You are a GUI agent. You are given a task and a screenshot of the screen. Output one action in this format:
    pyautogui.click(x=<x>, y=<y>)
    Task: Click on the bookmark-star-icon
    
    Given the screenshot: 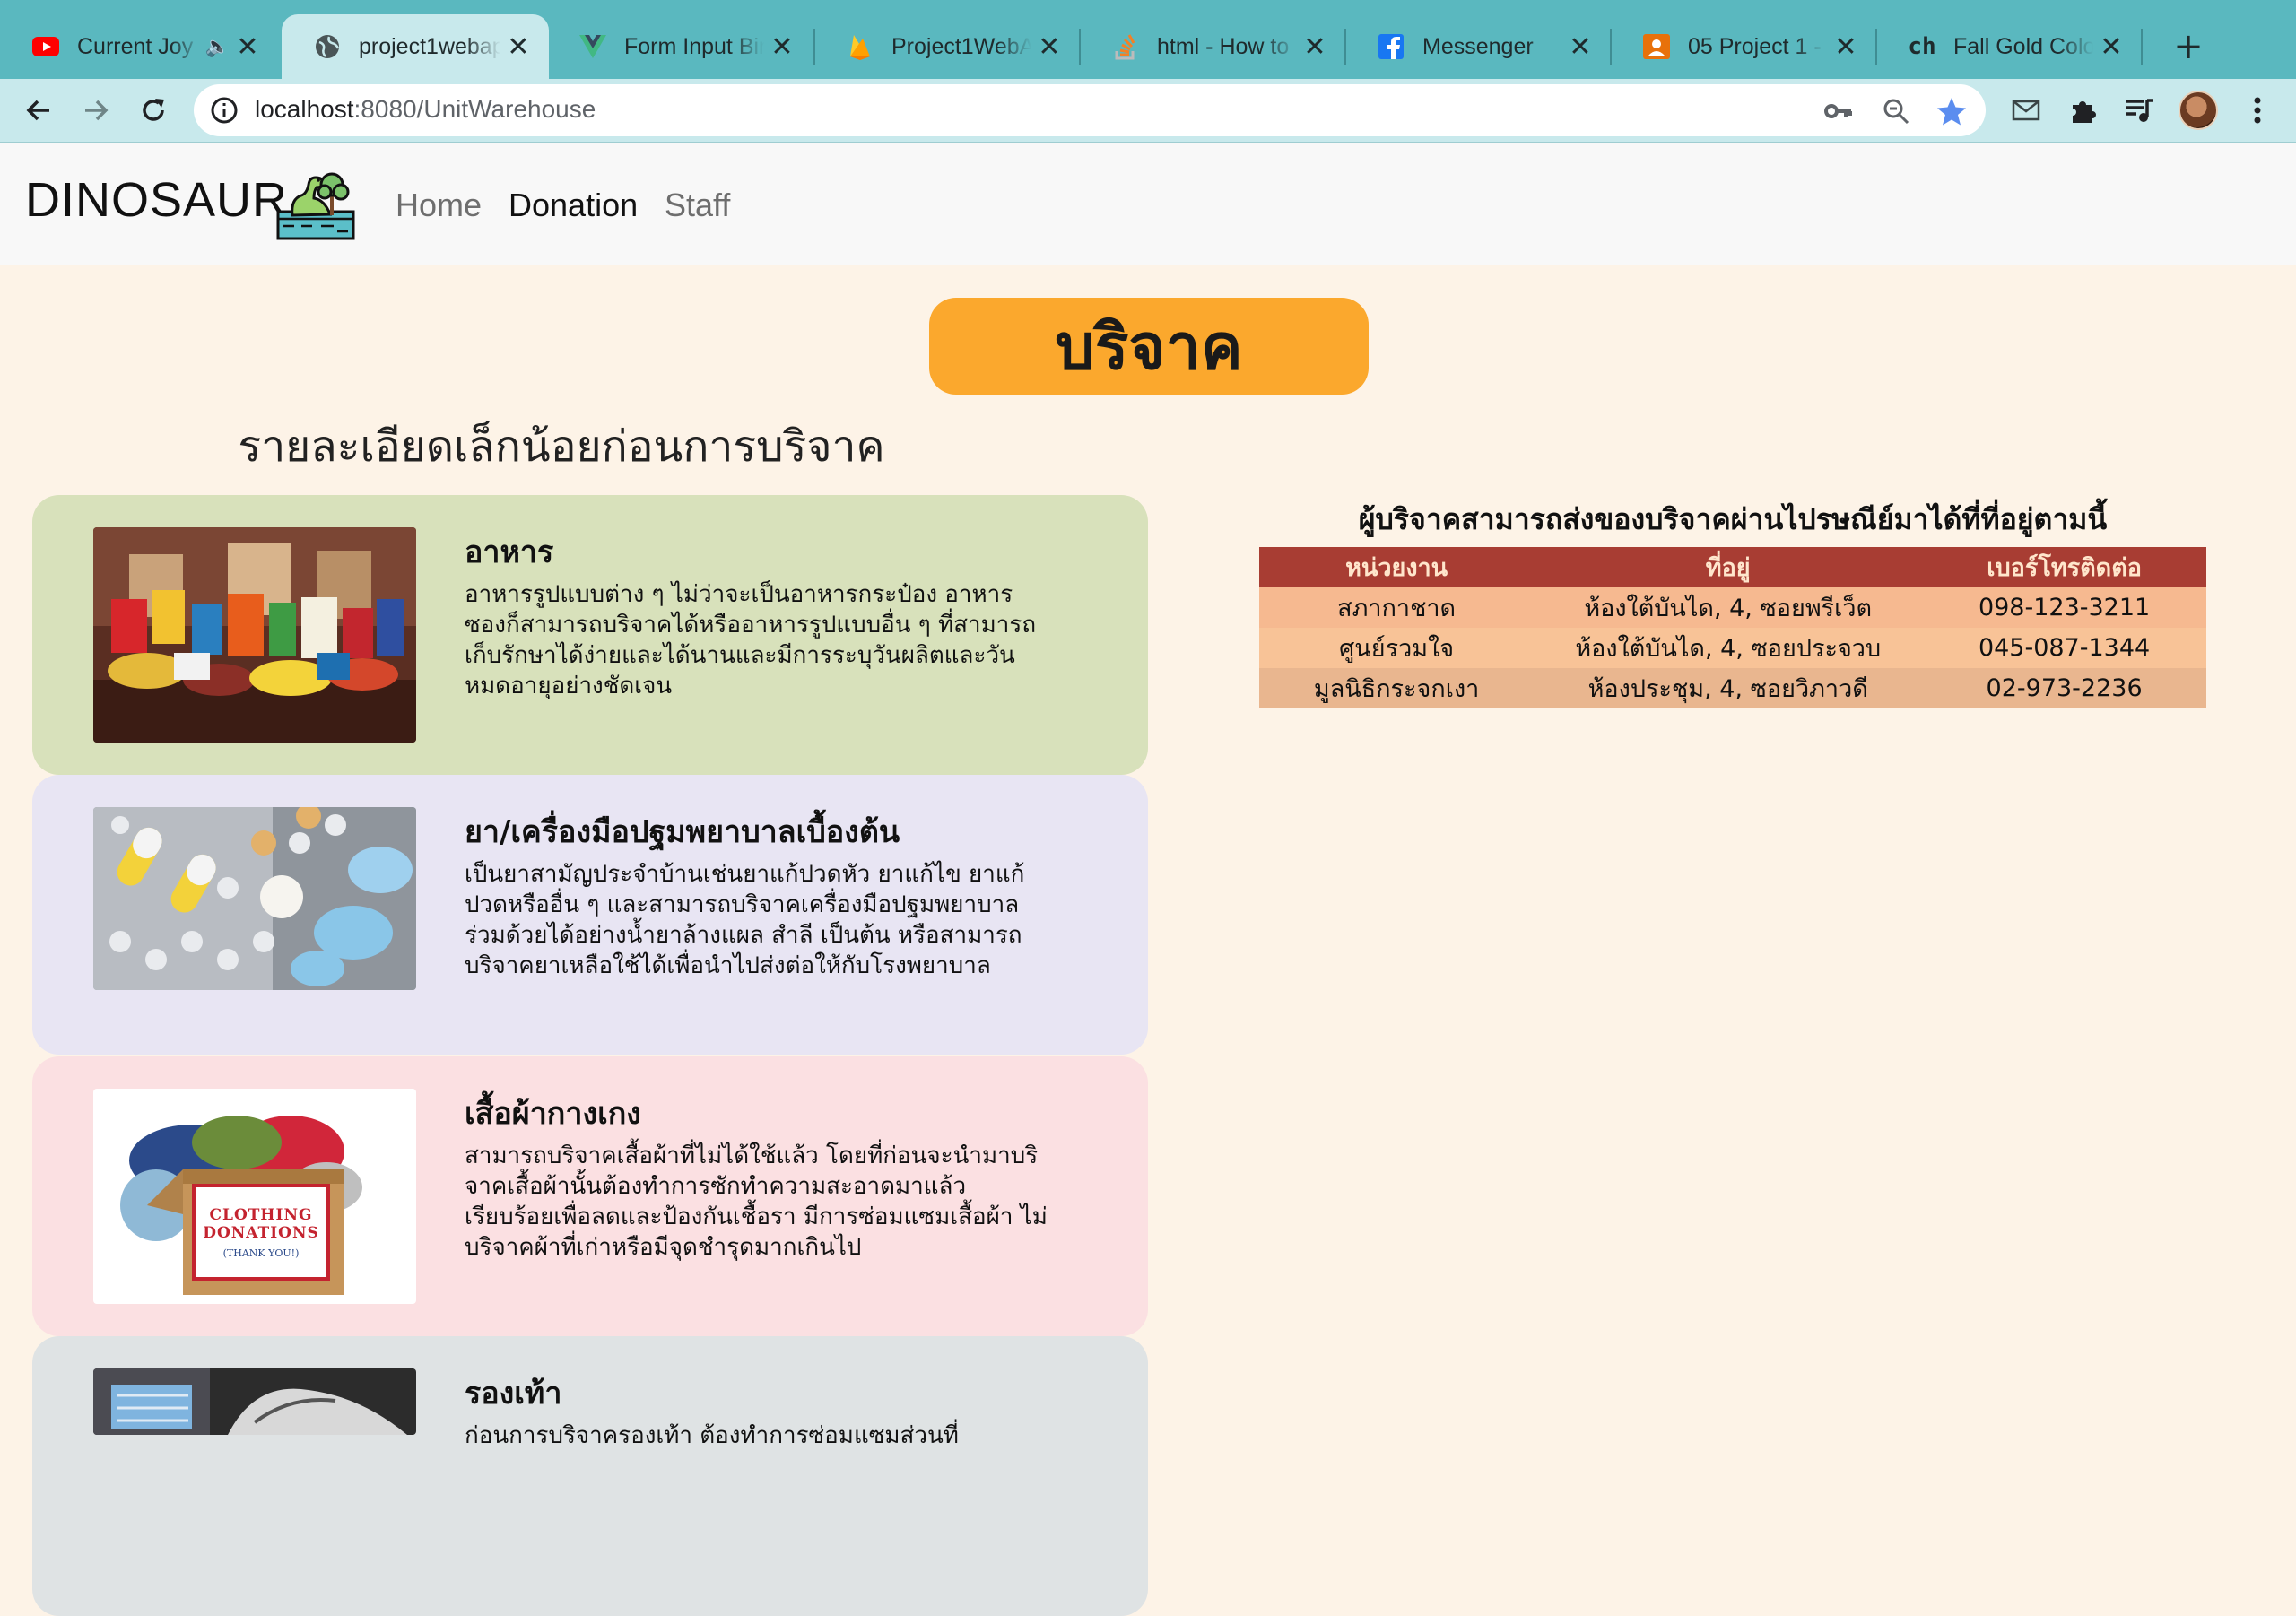 What is the action you would take?
    pyautogui.click(x=1951, y=111)
    